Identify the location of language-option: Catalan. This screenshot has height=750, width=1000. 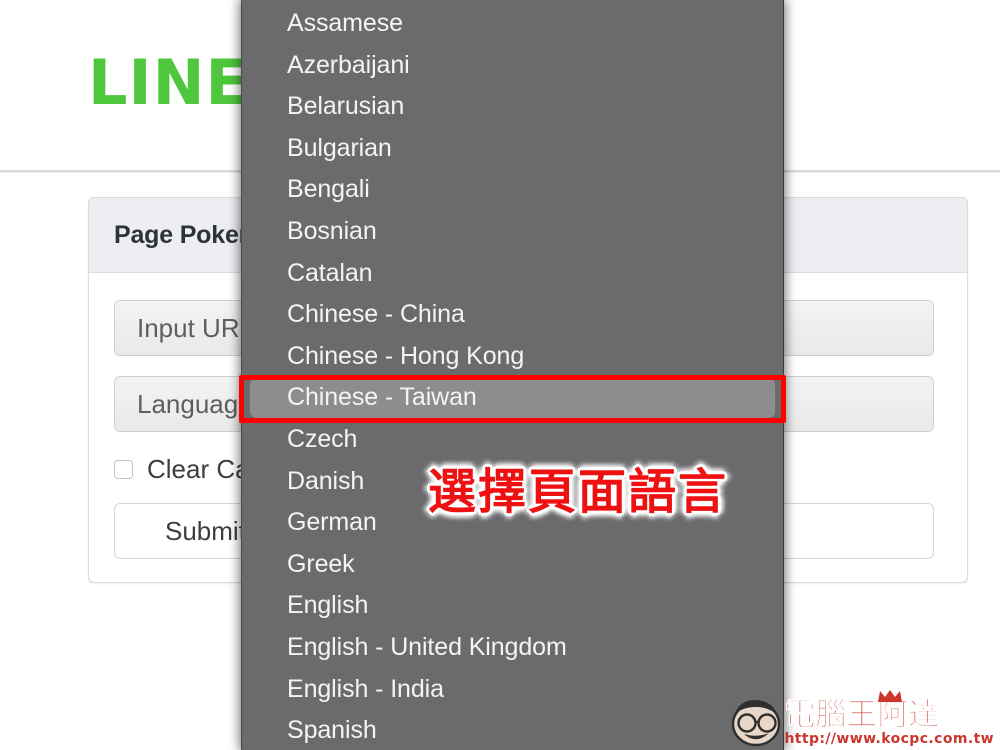
(512, 274).